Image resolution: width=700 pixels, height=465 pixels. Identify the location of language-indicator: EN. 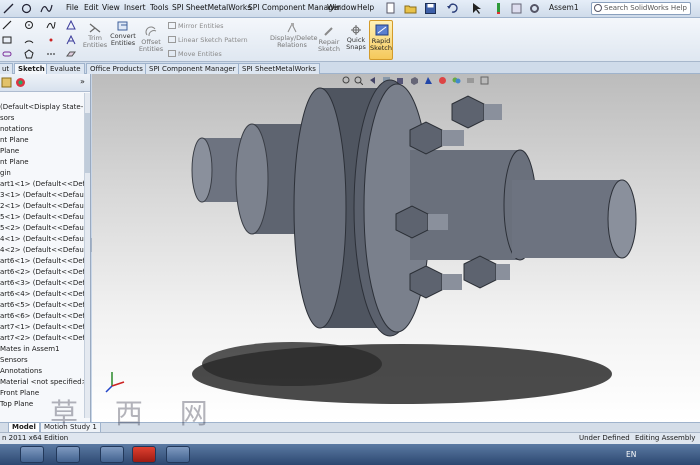
(631, 454).